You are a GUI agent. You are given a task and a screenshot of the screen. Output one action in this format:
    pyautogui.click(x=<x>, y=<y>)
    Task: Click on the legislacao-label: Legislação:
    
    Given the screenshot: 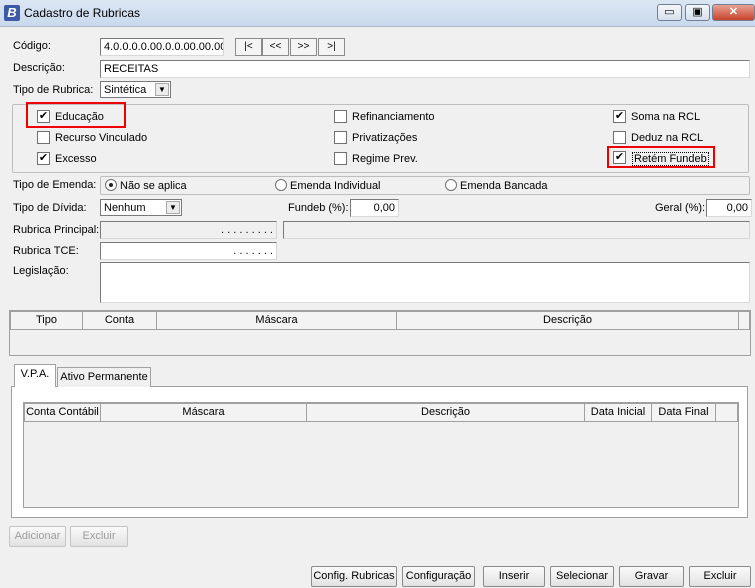 What is the action you would take?
    pyautogui.click(x=41, y=271)
    